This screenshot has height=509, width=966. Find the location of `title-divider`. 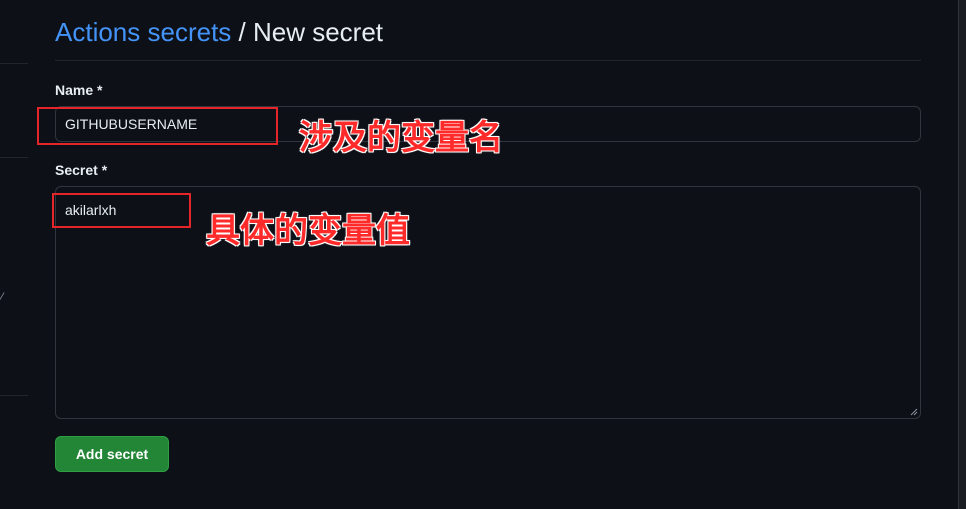

title-divider is located at coordinates (488, 60).